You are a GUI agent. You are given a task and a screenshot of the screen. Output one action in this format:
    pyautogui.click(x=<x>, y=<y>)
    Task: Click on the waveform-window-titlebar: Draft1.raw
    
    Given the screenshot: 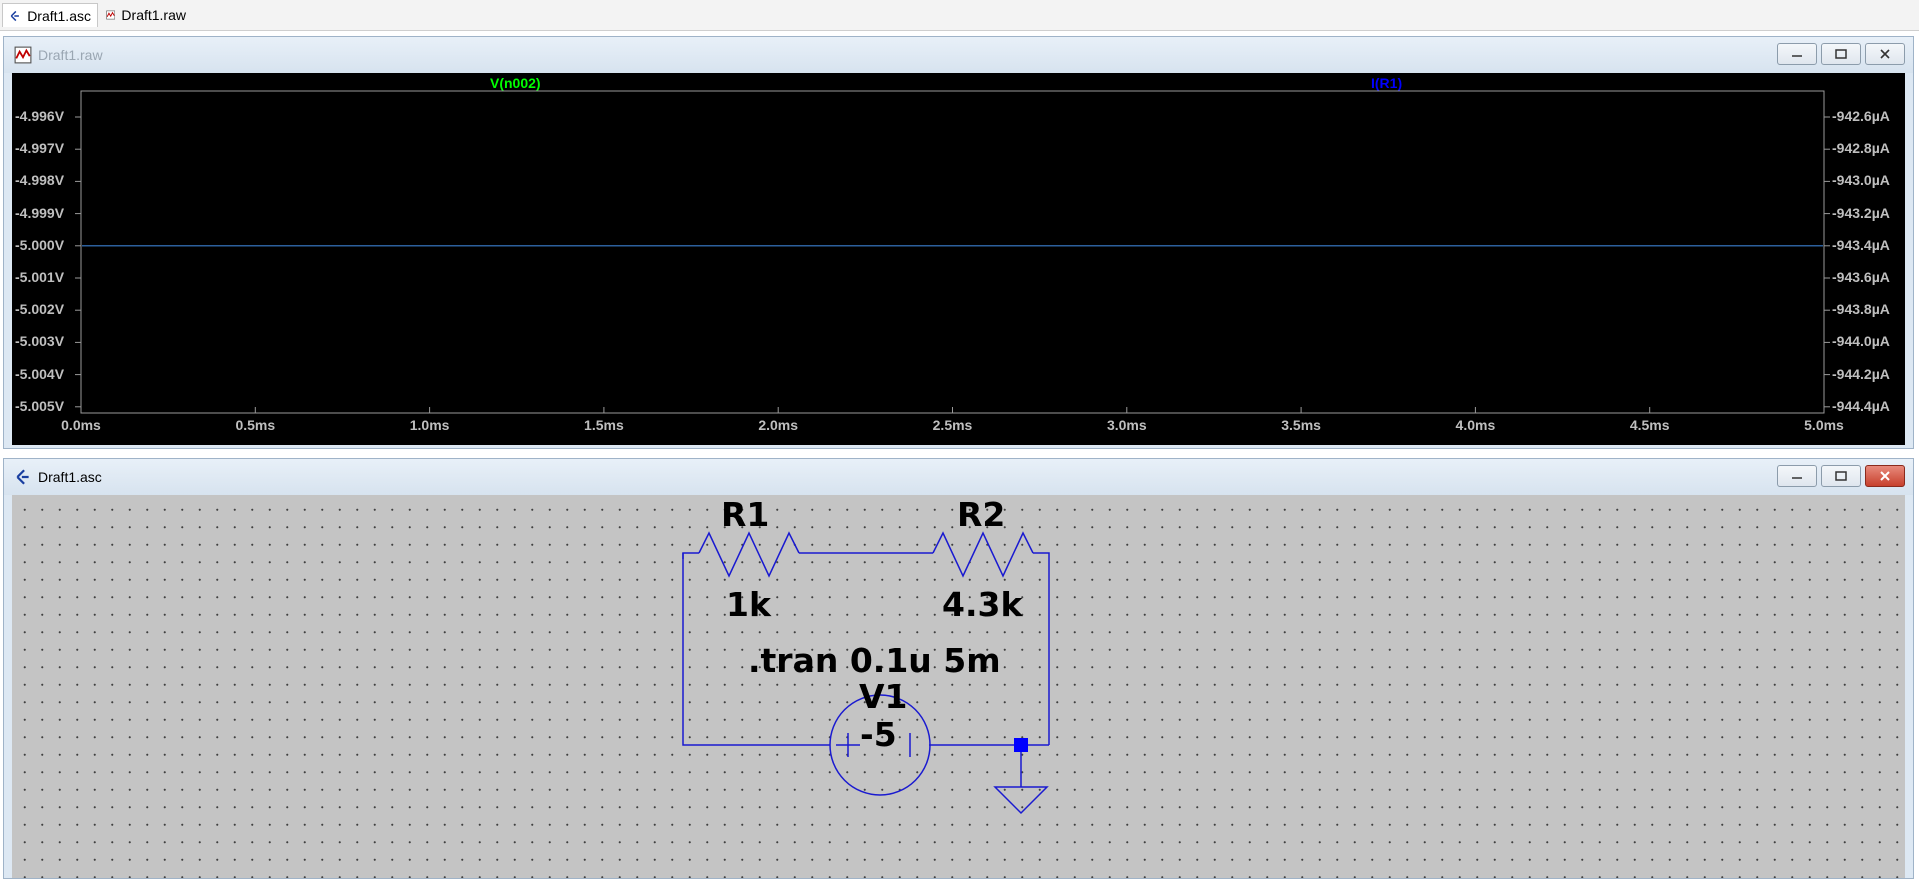 What is the action you would take?
    pyautogui.click(x=958, y=55)
    